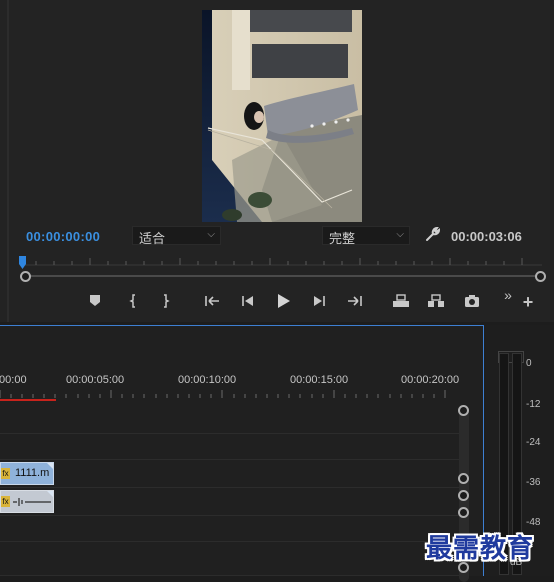 The image size is (554, 582). What do you see at coordinates (230, 529) in the screenshot?
I see `track-a2` at bounding box center [230, 529].